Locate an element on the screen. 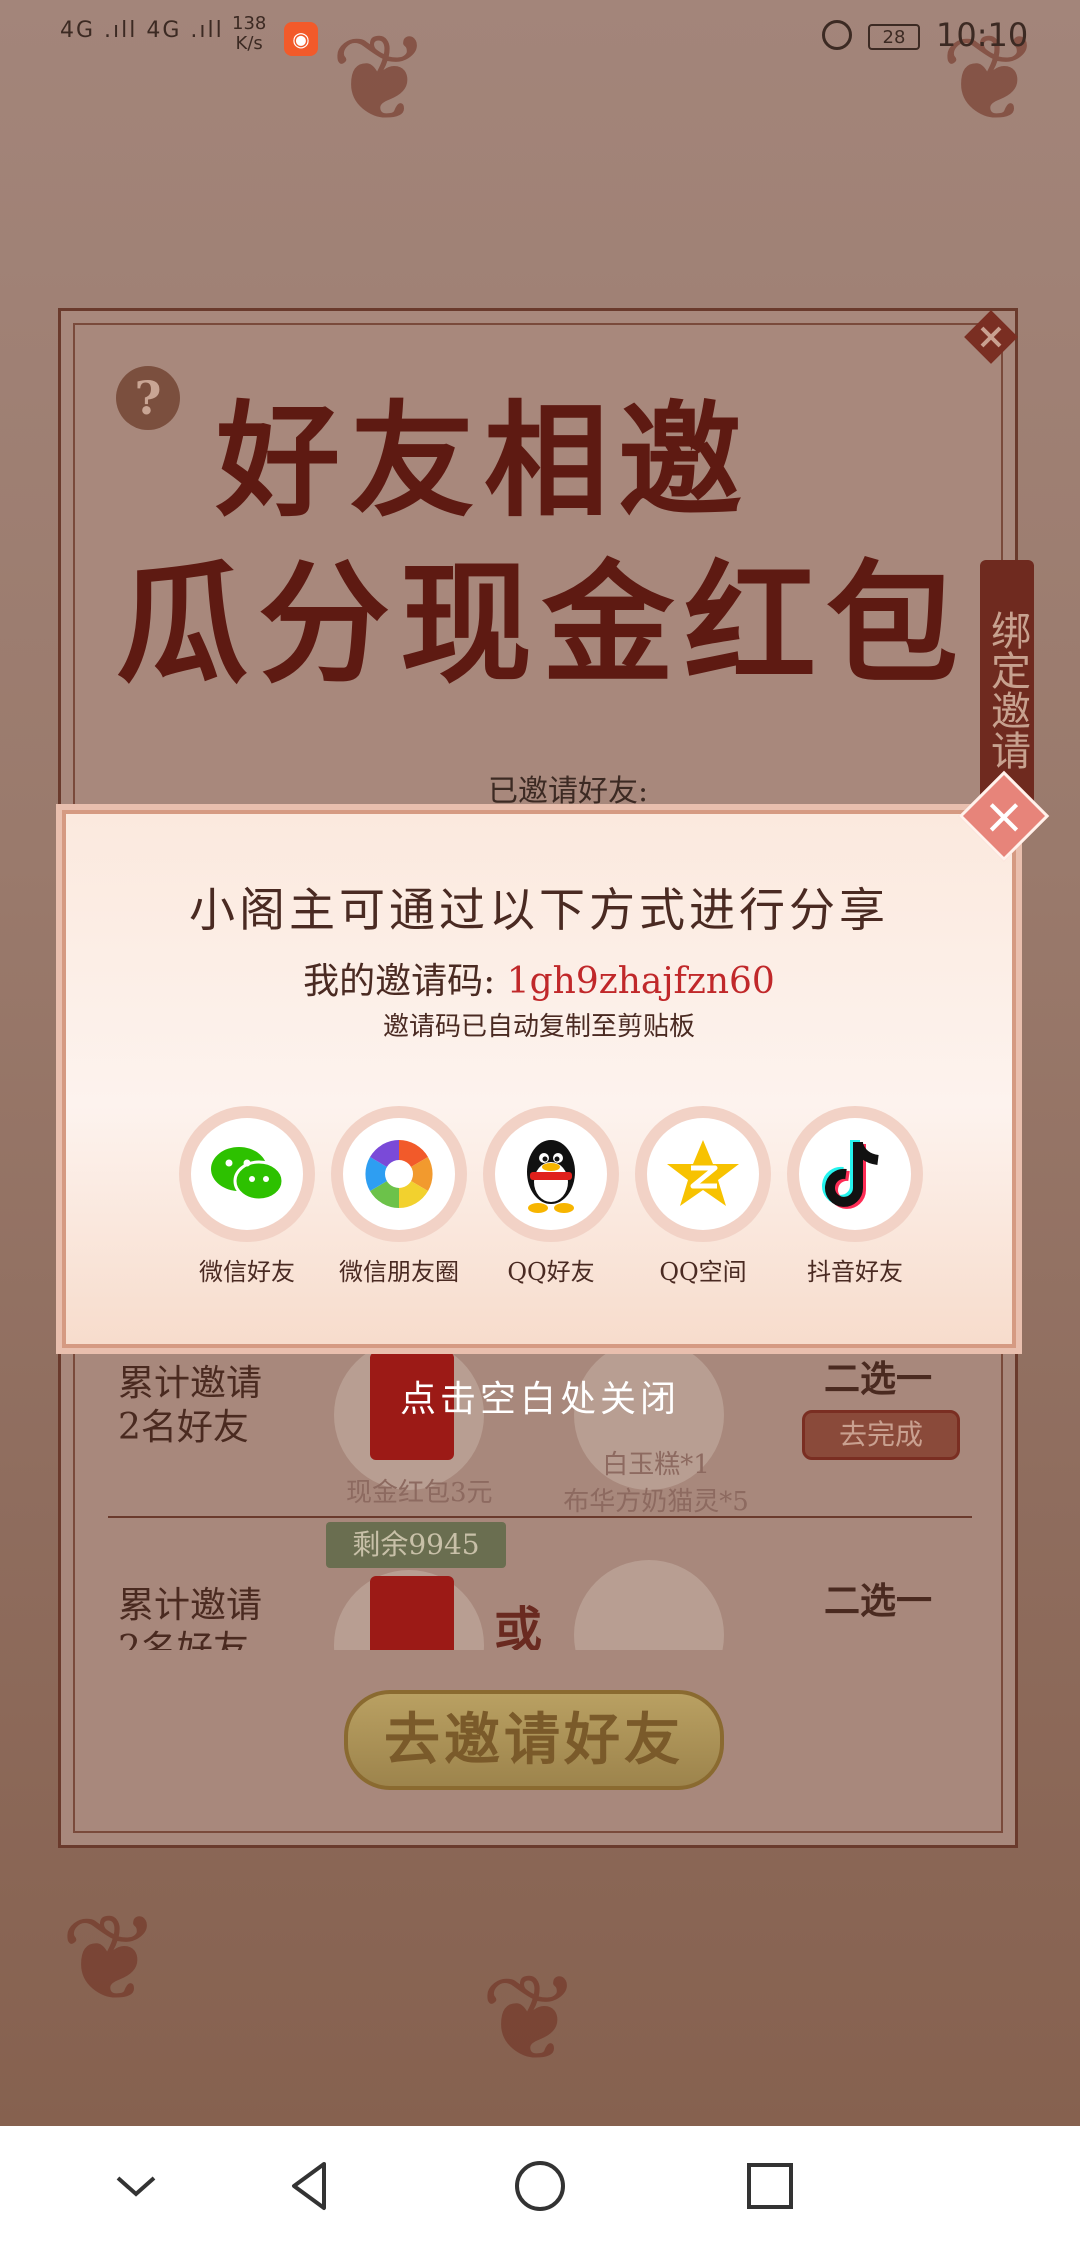 Image resolution: width=1080 pixels, height=2244 pixels. share-wechat-button: 微信好友 is located at coordinates (247, 1196).